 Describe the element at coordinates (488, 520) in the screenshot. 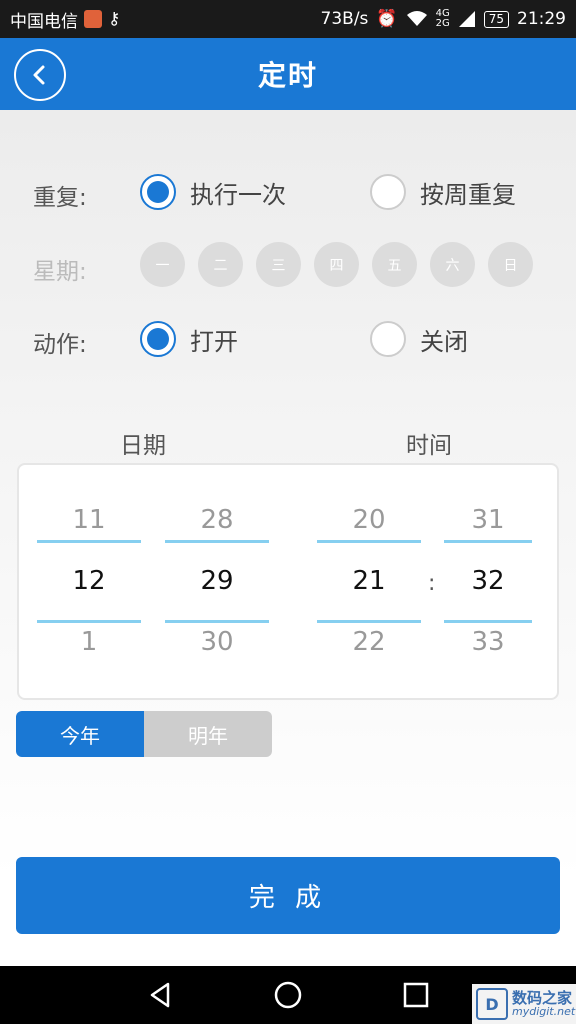

I see `minute-prev: 31` at that location.